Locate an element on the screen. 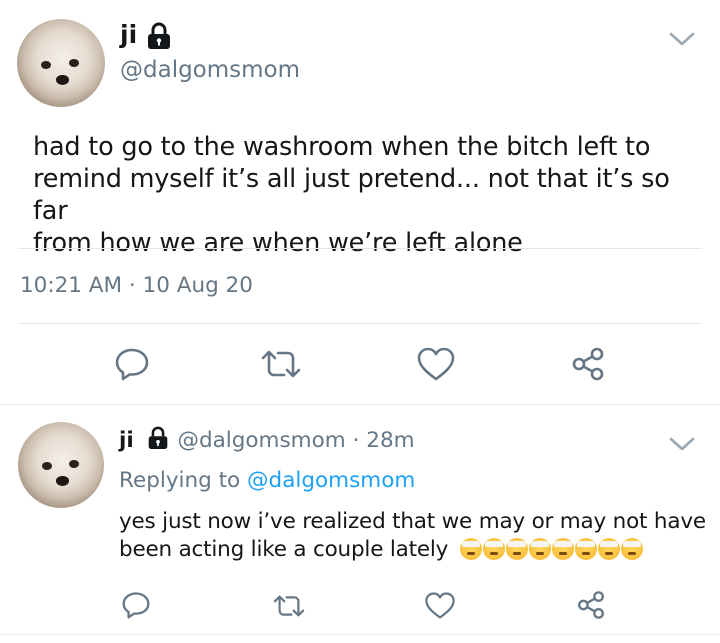 The image size is (720, 643). tweet-text-line: been acting like a couple lately is located at coordinates (414, 550).